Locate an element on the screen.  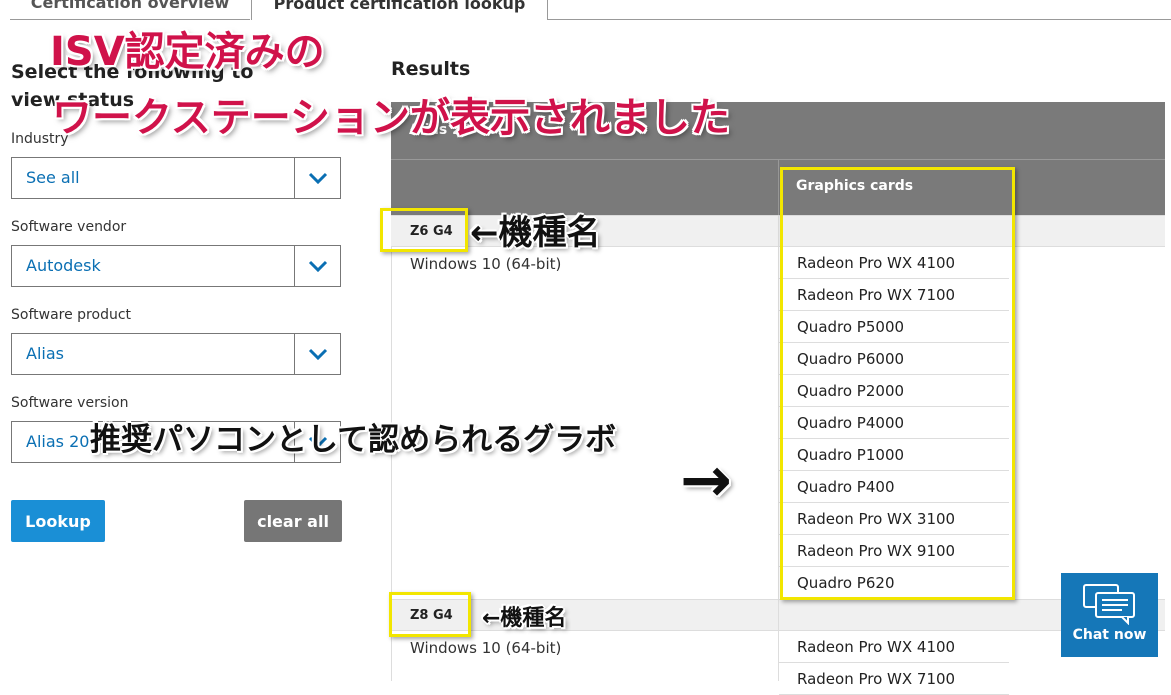
annotation-title-line1: ISV認定済みの is located at coordinates (187, 52).